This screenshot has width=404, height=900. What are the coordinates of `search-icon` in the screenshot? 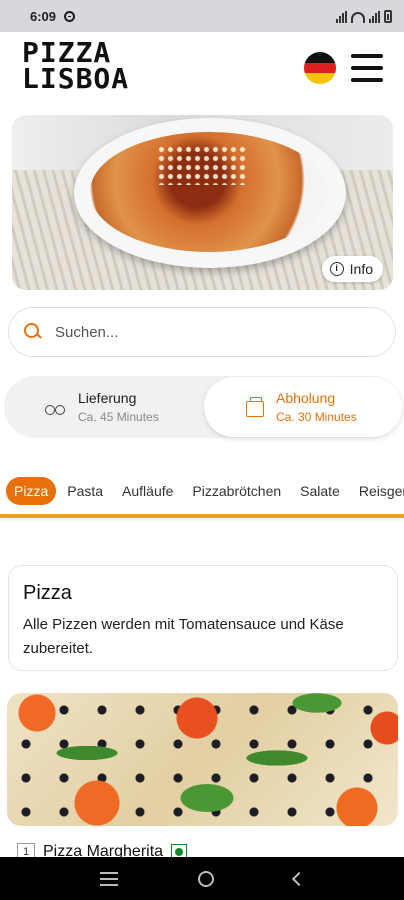 It's located at (33, 332).